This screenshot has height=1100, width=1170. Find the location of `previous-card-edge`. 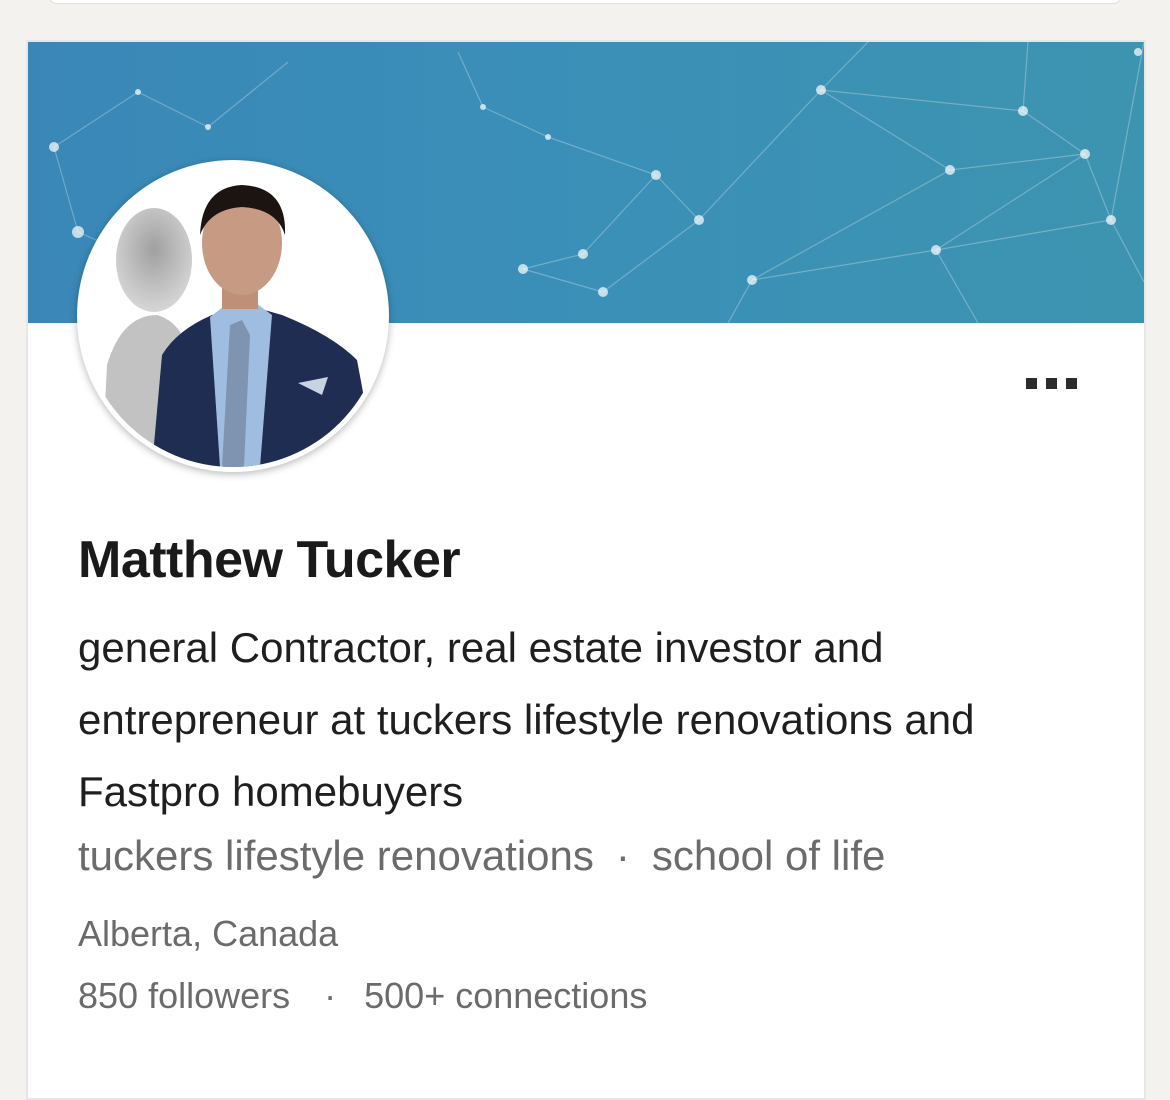

previous-card-edge is located at coordinates (585, 2).